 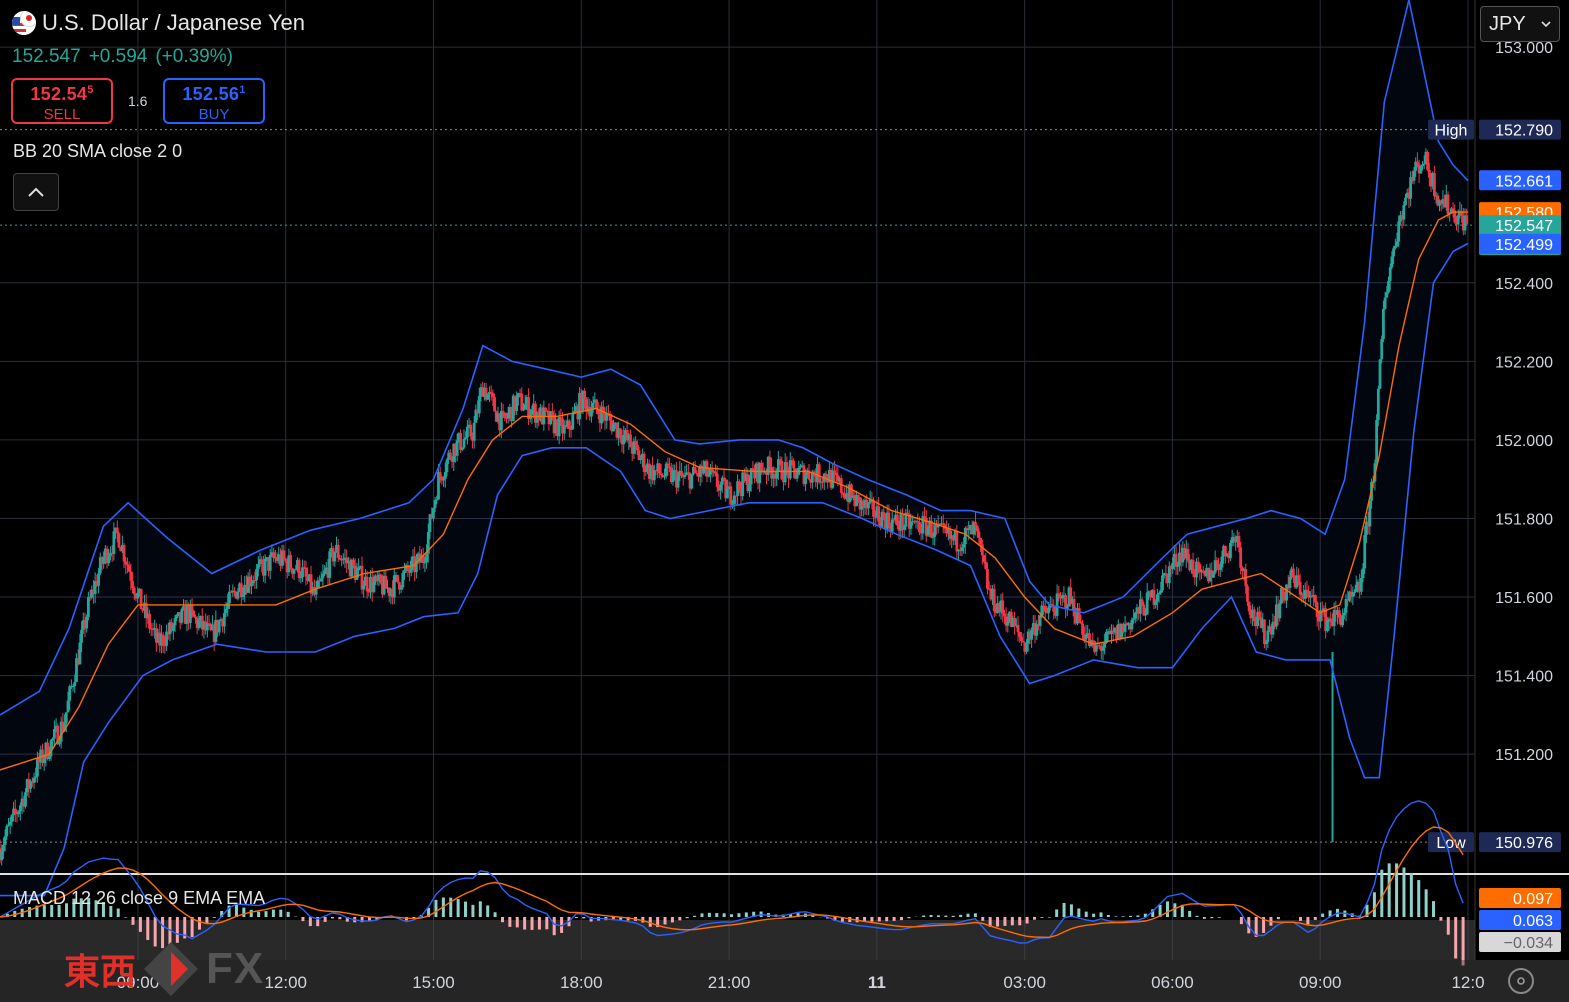 I want to click on chevron-up-icon, so click(x=36, y=192).